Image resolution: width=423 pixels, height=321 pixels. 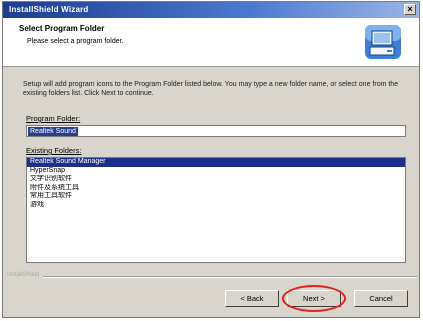 I want to click on list-item: 文字识别软件, so click(x=216, y=179).